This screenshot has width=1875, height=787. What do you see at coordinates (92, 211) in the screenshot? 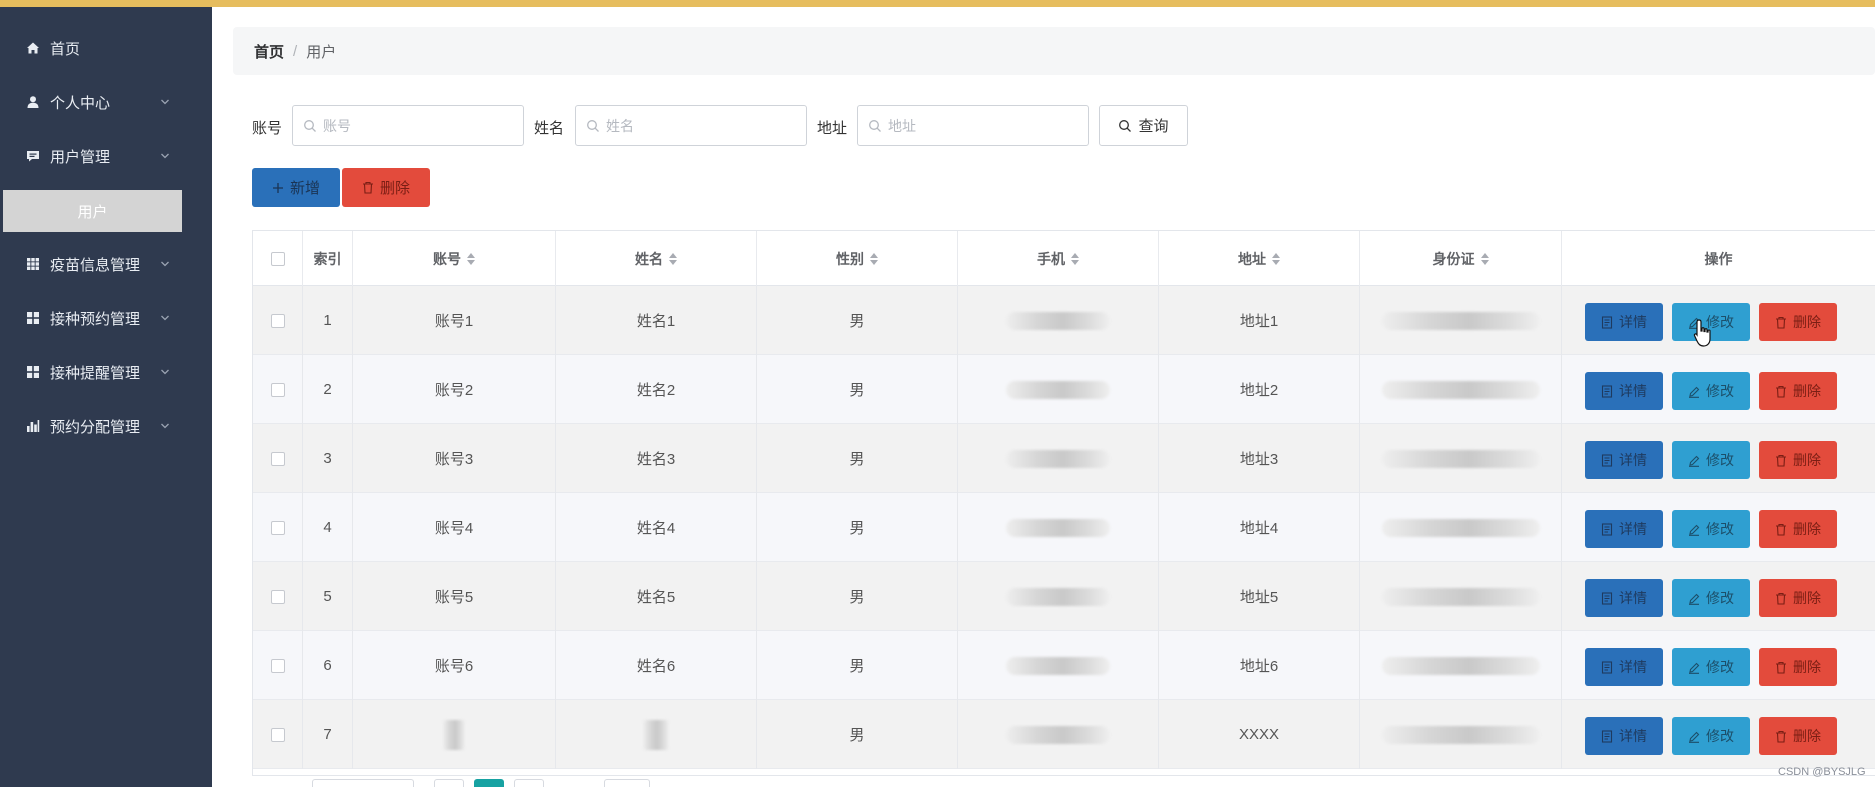
I see `sidebar-subitem-users: 用户` at bounding box center [92, 211].